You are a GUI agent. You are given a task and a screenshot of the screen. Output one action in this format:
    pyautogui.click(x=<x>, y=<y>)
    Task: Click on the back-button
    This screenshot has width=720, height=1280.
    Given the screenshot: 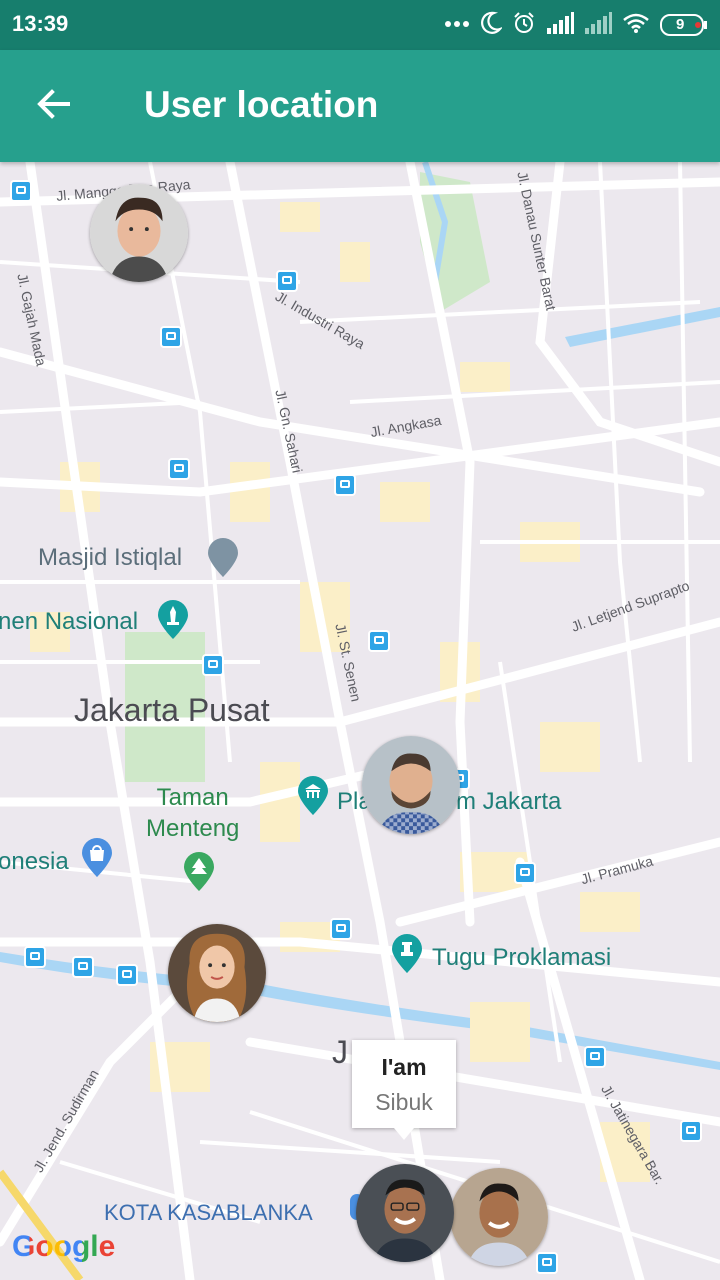 What is the action you would take?
    pyautogui.click(x=54, y=104)
    